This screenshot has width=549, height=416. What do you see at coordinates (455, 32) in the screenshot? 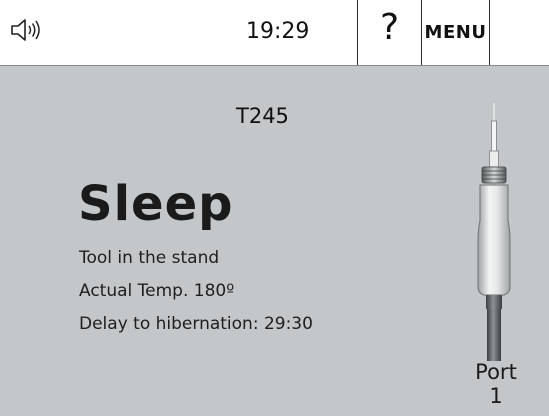
I see `menu-button: MENU` at bounding box center [455, 32].